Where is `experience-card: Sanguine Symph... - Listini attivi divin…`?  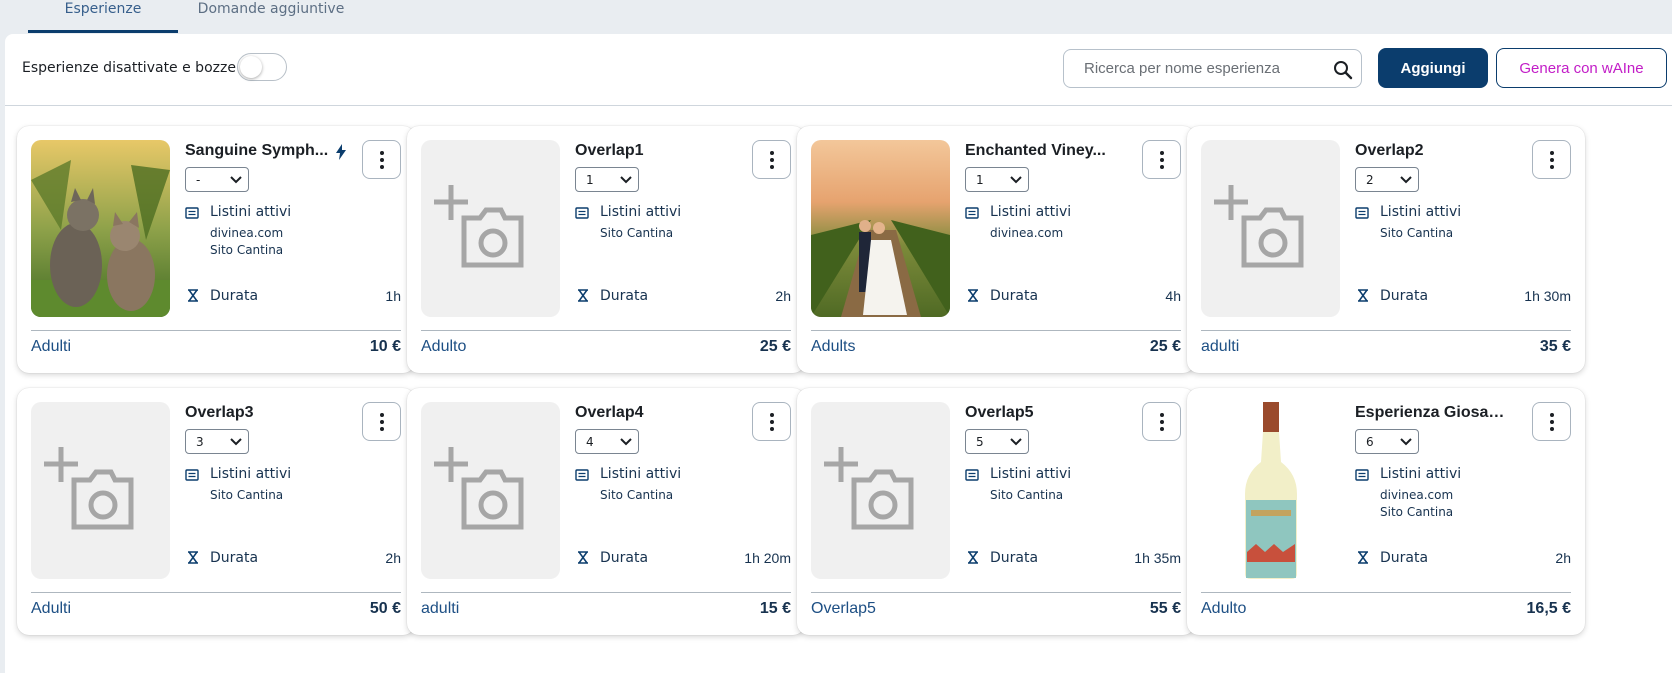
experience-card: Sanguine Symph... - Listini attivi divin… is located at coordinates (216, 249).